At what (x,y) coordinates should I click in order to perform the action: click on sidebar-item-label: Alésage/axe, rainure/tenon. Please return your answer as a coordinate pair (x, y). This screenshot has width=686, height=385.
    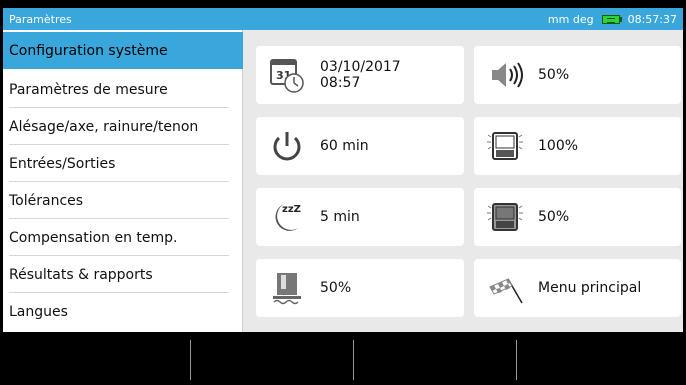
    Looking at the image, I should click on (104, 126).